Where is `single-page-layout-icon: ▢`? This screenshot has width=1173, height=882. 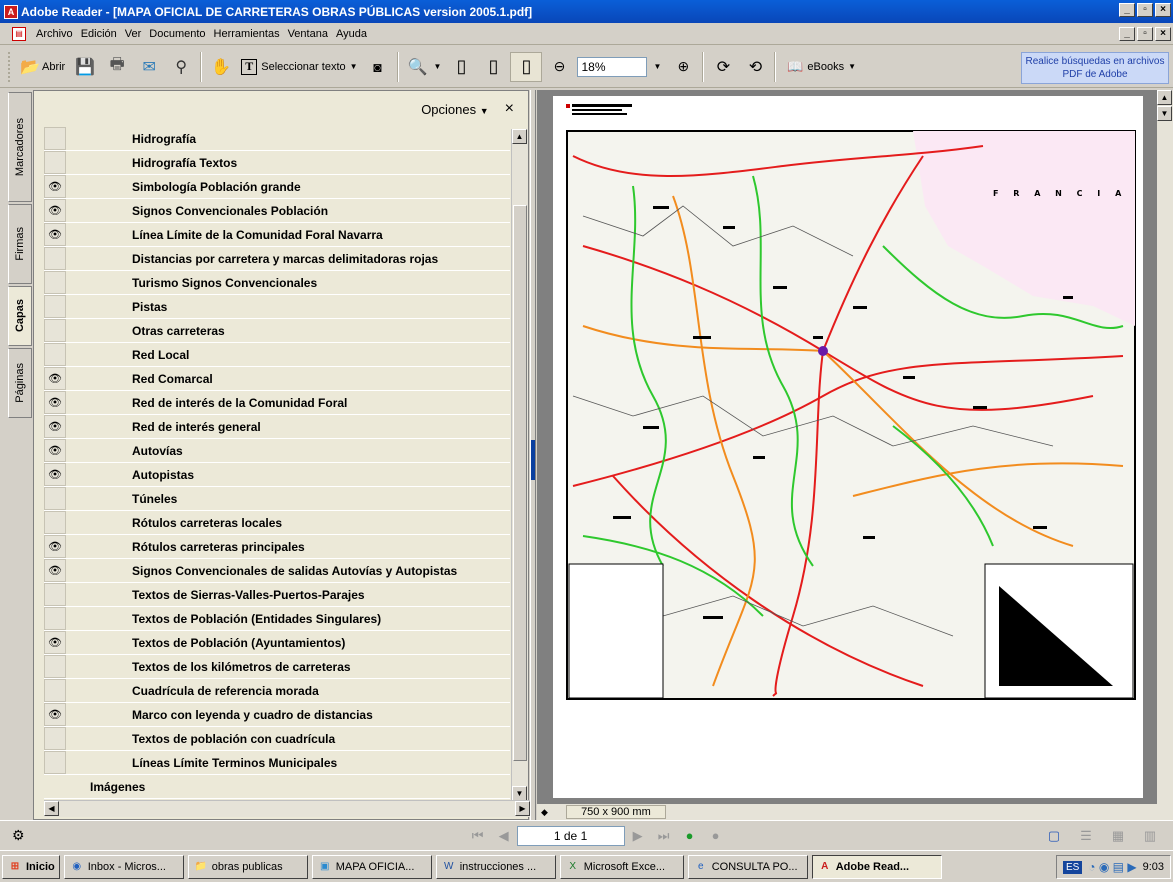
single-page-layout-icon: ▢ is located at coordinates (1054, 836).